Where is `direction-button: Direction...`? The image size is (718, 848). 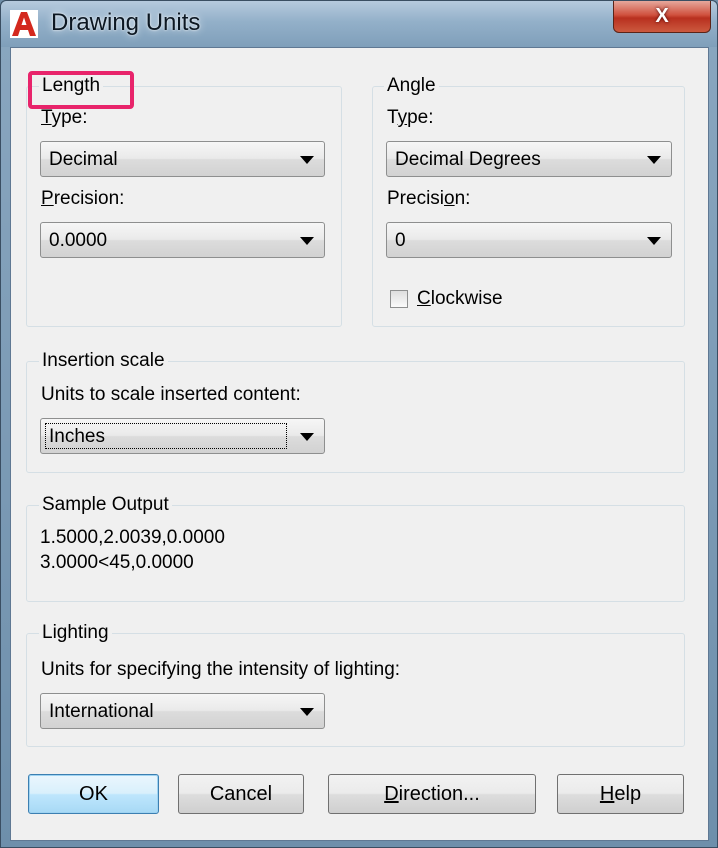 direction-button: Direction... is located at coordinates (432, 794).